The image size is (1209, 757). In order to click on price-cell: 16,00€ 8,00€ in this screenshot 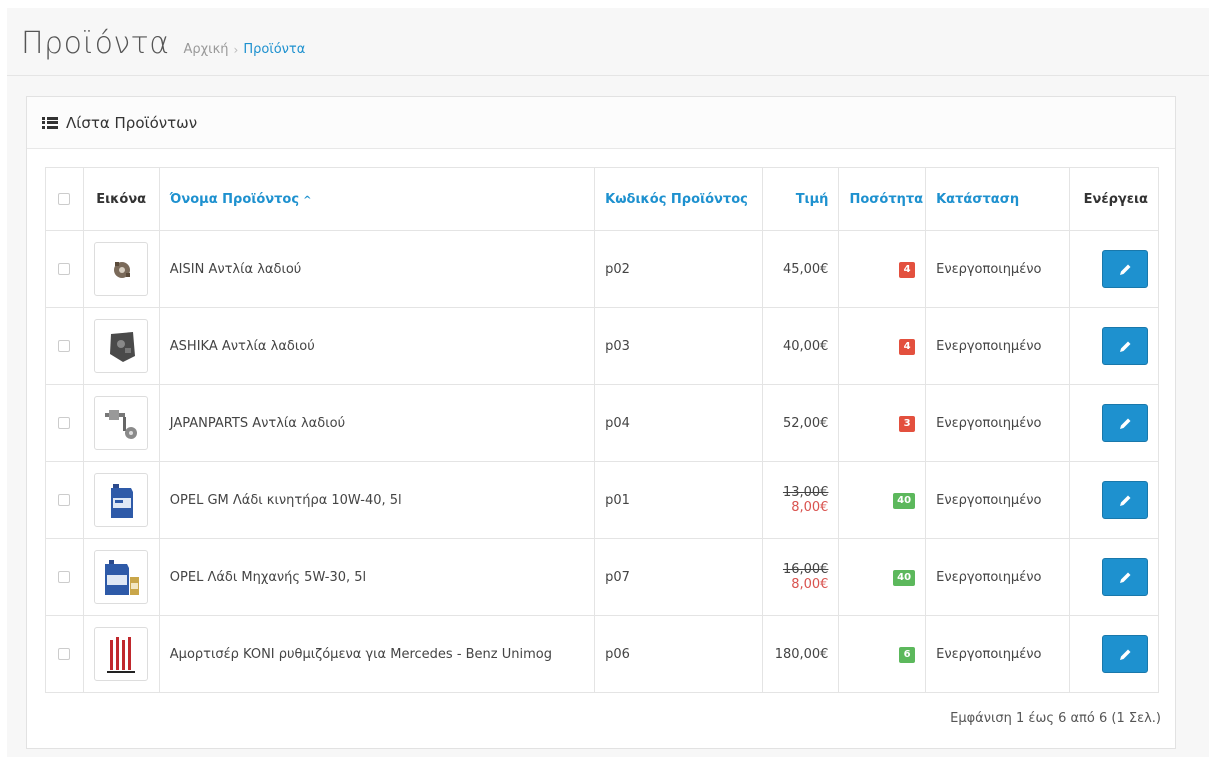, I will do `click(801, 577)`.